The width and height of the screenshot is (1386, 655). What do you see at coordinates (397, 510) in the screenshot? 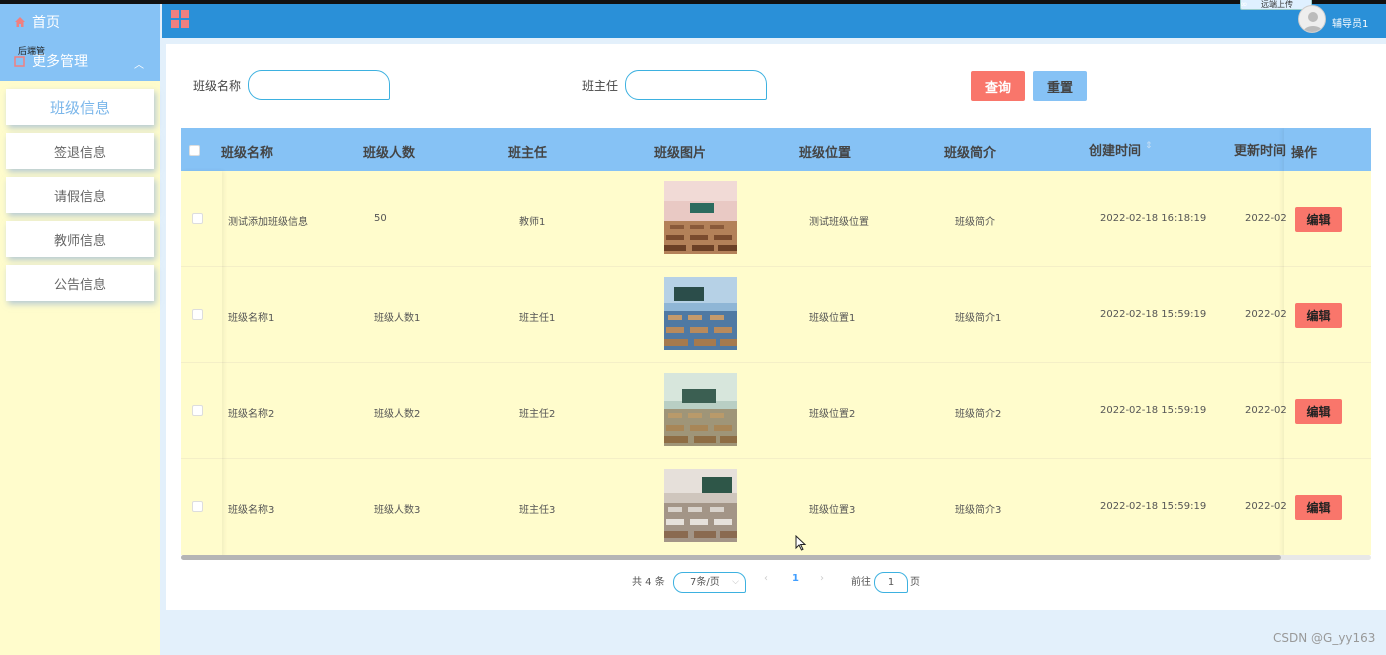
I see `cell-class-count: 班级人数3` at bounding box center [397, 510].